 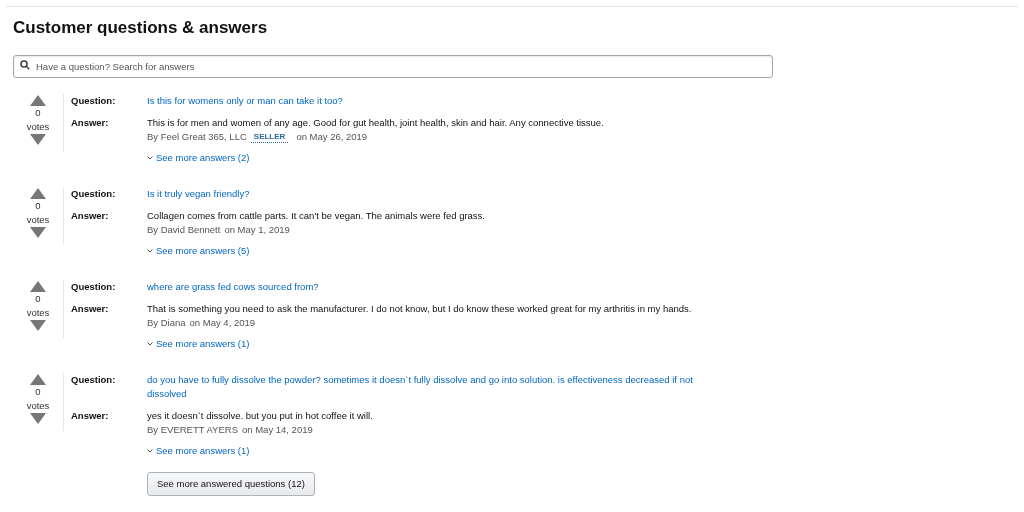 What do you see at coordinates (375, 123) in the screenshot?
I see `answer-text: This is for men and women of any age. Good for gut health, joint health, skin and hair. Any connective tissue.` at bounding box center [375, 123].